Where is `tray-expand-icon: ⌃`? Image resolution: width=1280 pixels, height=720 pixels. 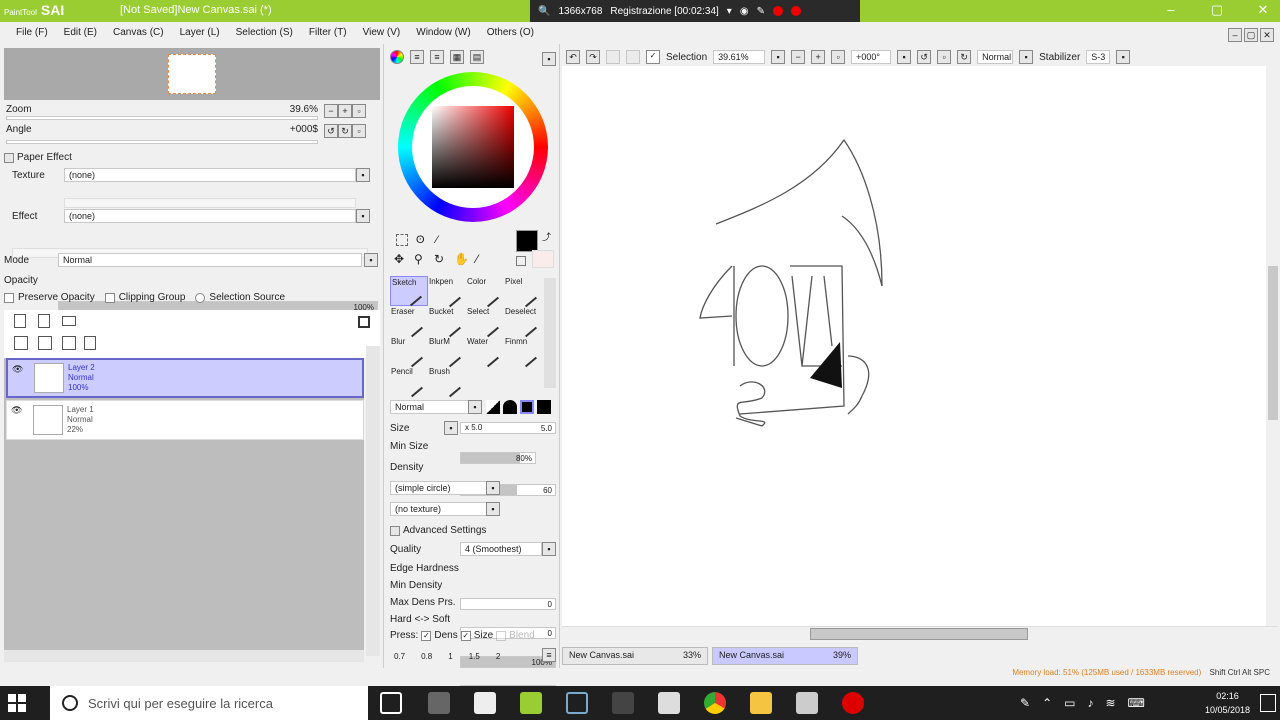 tray-expand-icon: ⌃ is located at coordinates (1047, 703).